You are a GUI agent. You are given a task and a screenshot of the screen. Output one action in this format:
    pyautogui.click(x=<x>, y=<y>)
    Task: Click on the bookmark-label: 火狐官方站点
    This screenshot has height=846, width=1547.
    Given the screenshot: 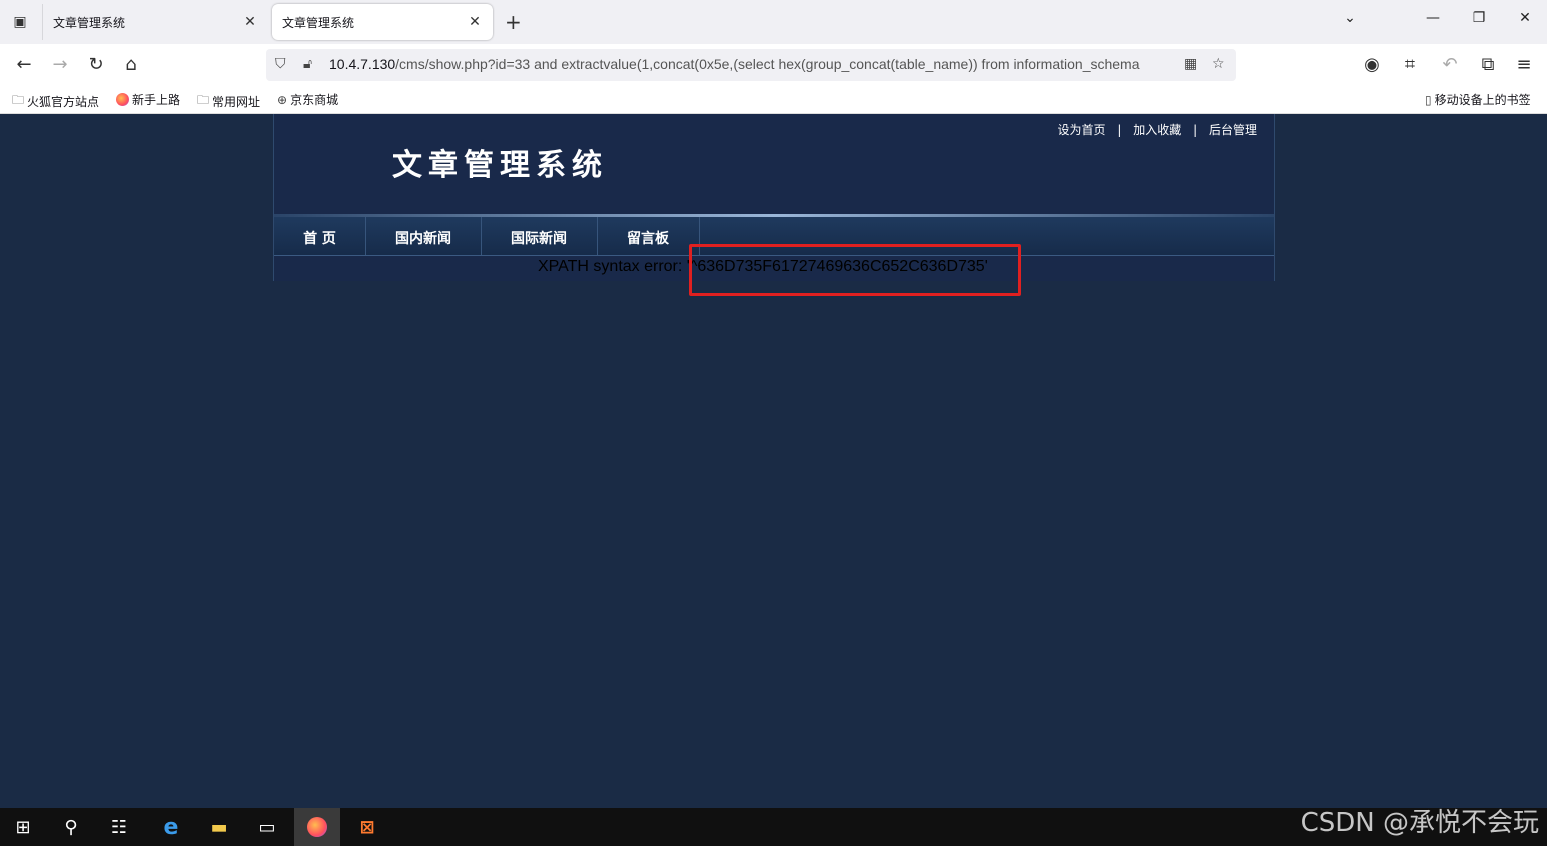 What is the action you would take?
    pyautogui.click(x=63, y=102)
    